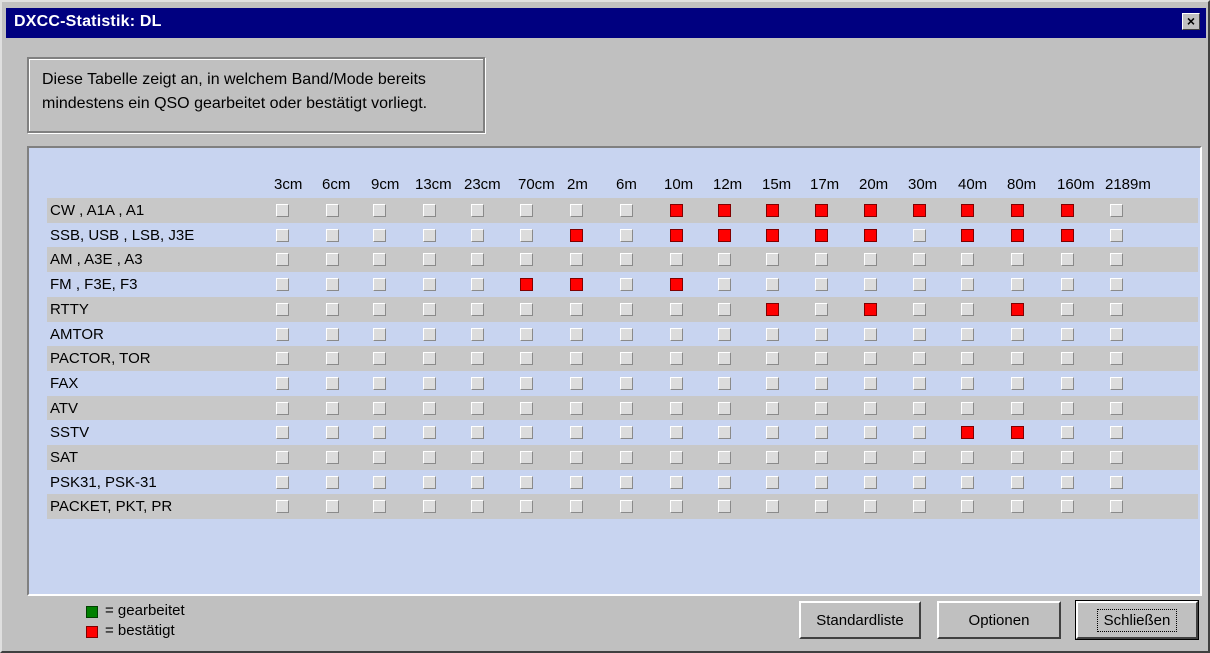 The width and height of the screenshot is (1210, 653). I want to click on standard-list-button: Standardliste, so click(860, 620).